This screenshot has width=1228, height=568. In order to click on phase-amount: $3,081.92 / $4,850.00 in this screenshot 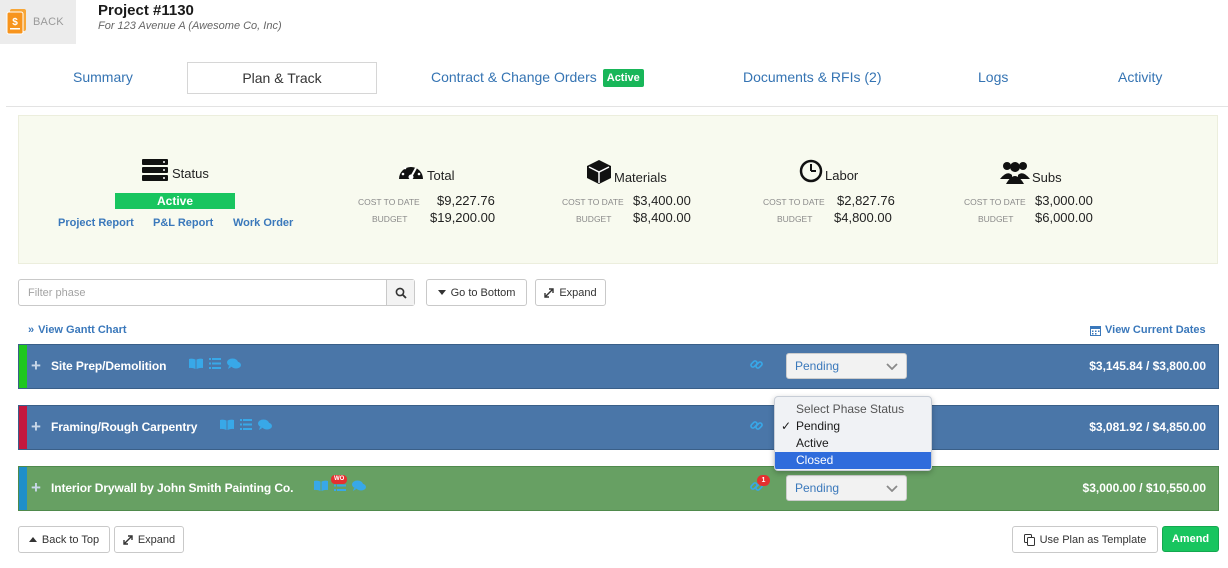, I will do `click(1147, 427)`.